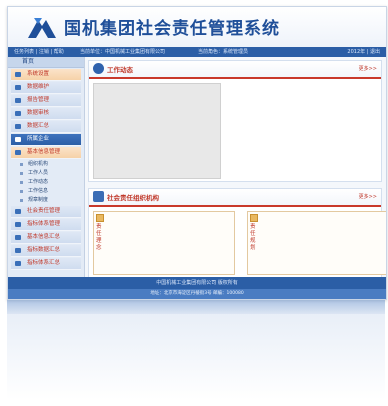 Image resolution: width=388 pixels, height=406 pixels. Describe the element at coordinates (38, 139) in the screenshot. I see `sidebar-item-label: 所属企业` at that location.